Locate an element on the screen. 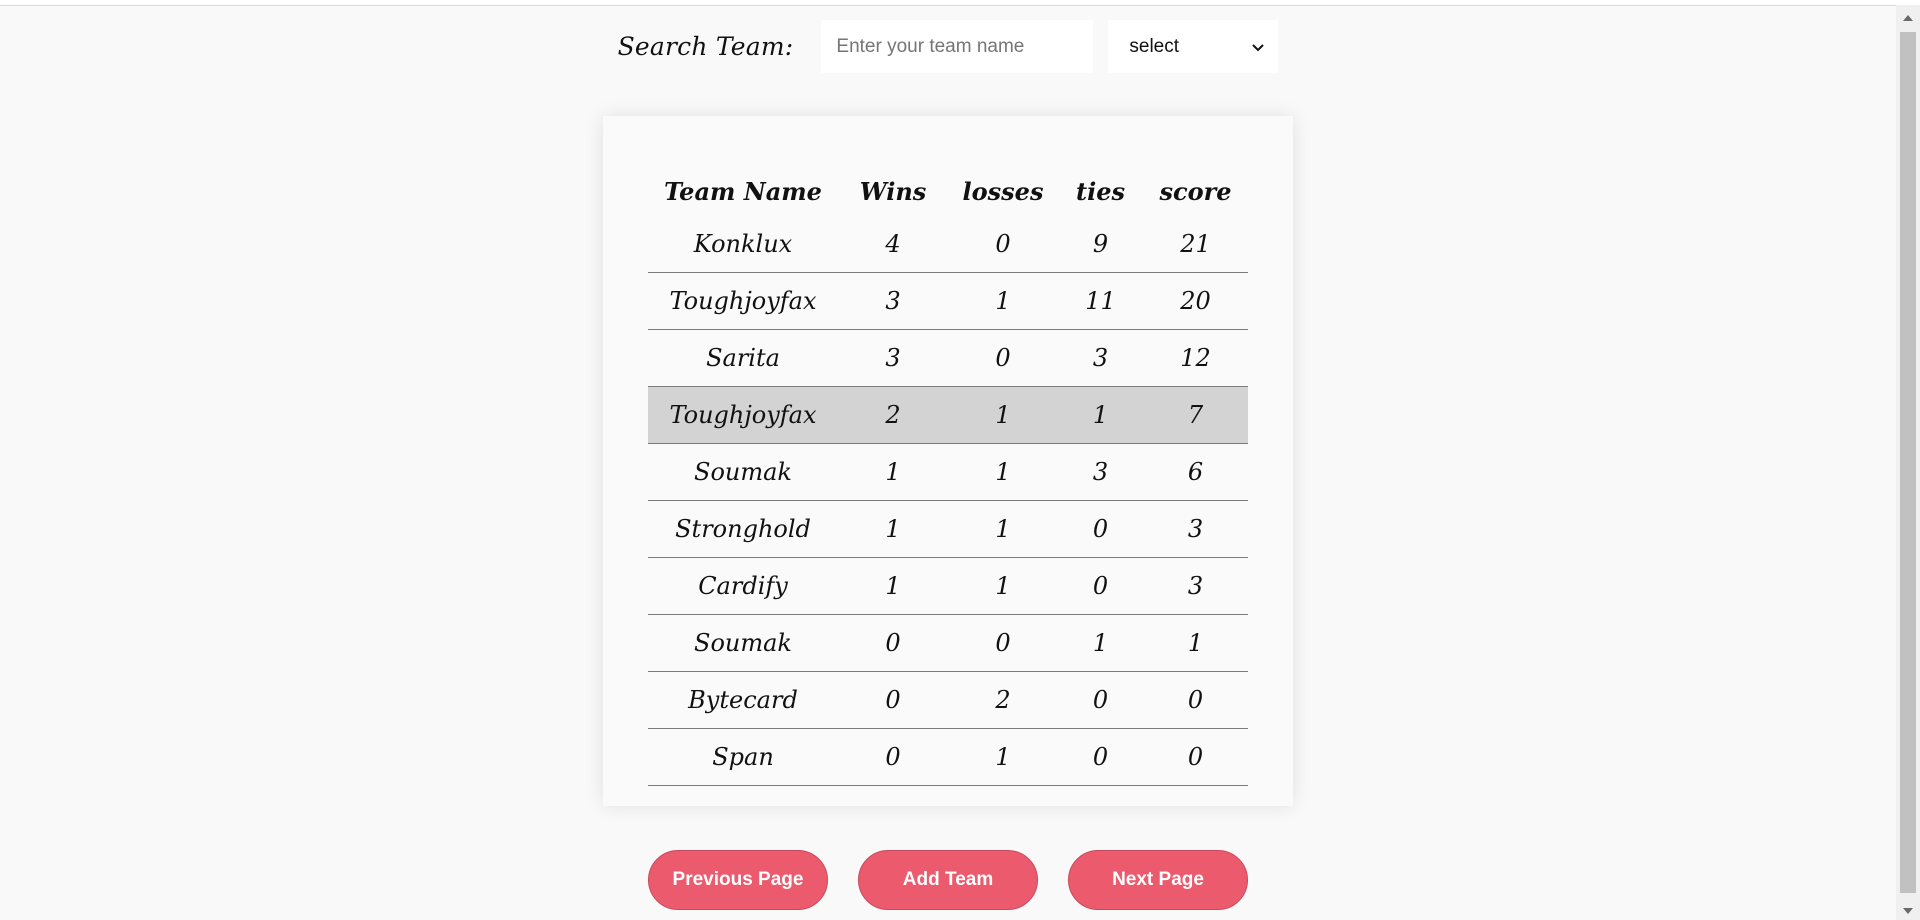  header-score: score is located at coordinates (1195, 191).